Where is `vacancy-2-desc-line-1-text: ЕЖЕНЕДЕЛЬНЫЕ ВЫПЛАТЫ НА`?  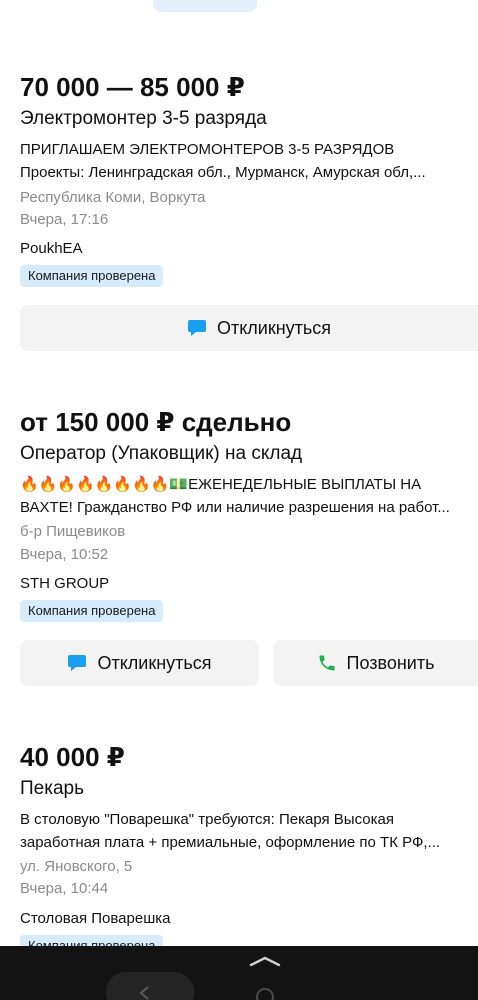
vacancy-2-desc-line-1-text: ЕЖЕНЕДЕЛЬНЫЕ ВЫПЛАТЫ НА is located at coordinates (305, 484).